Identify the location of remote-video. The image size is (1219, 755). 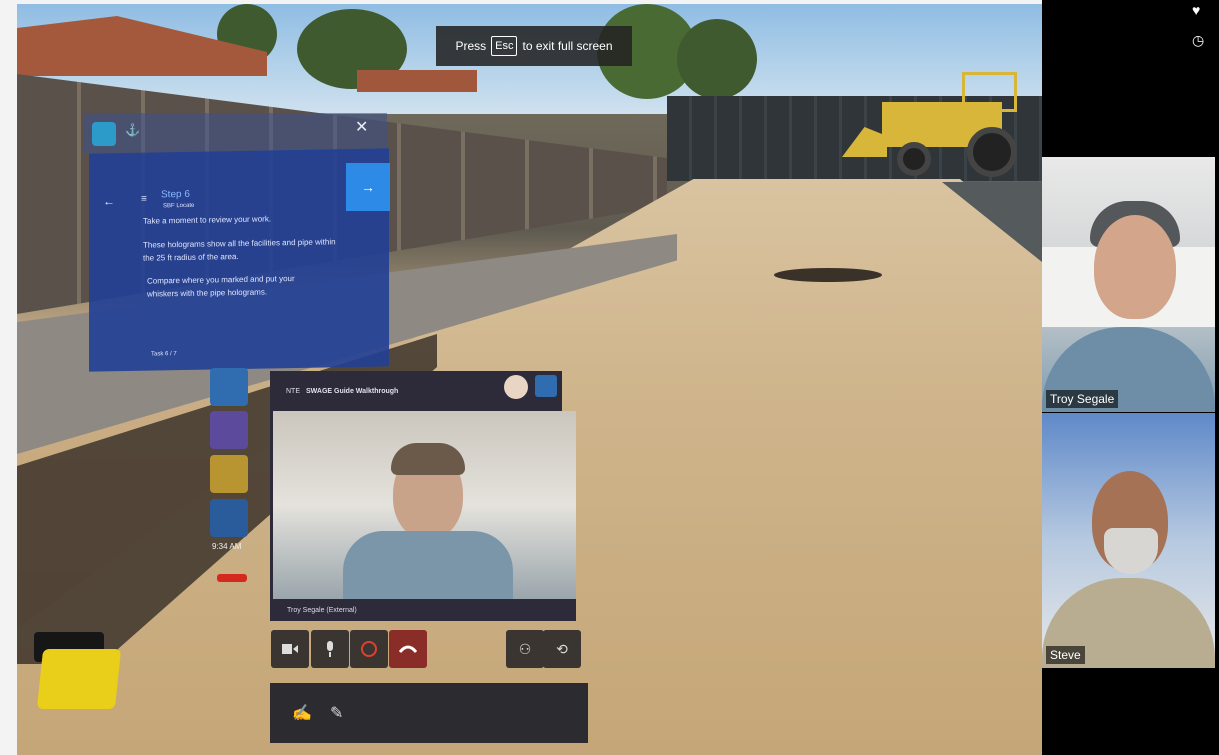
(424, 505).